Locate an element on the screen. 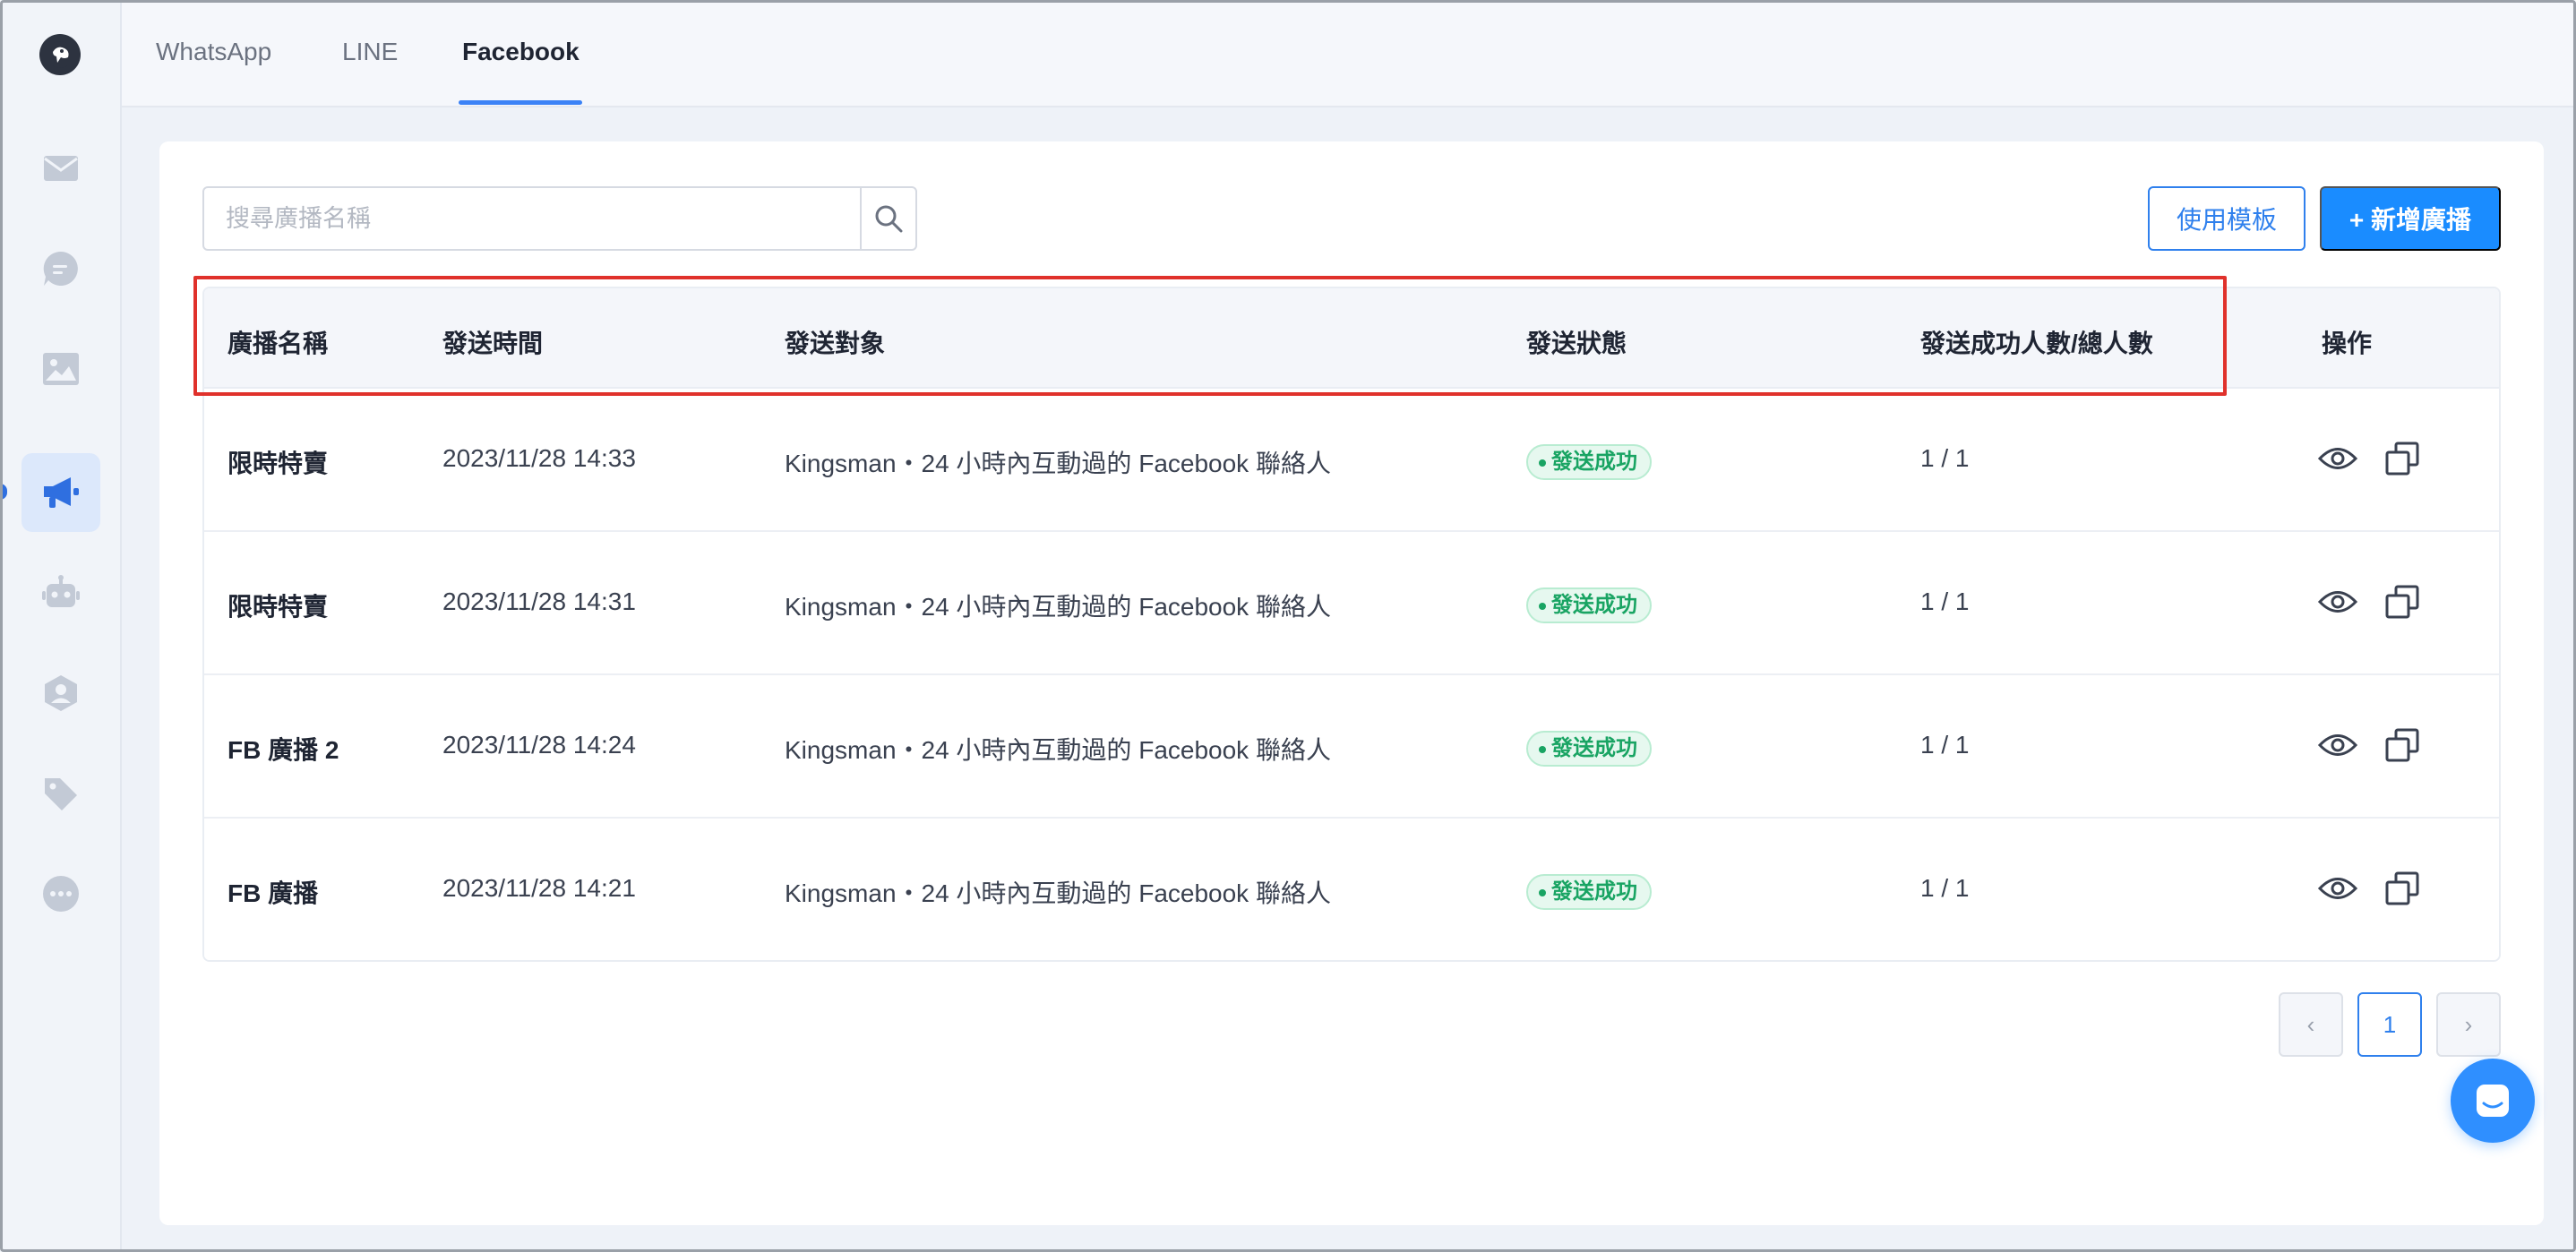 The image size is (2576, 1252). bird-logo-icon is located at coordinates (60, 54).